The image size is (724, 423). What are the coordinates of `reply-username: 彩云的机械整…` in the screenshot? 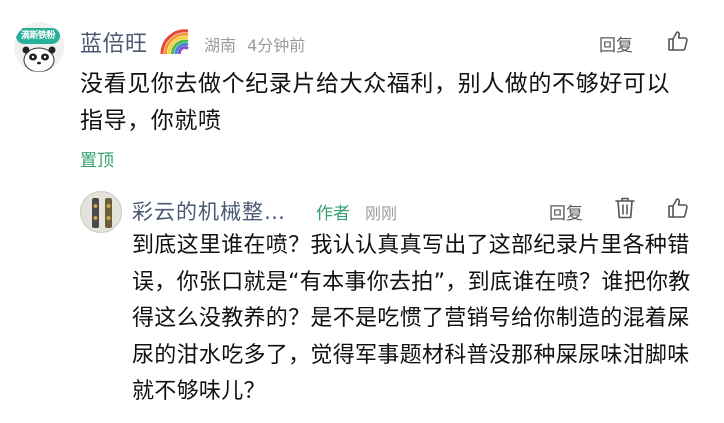 It's located at (209, 211).